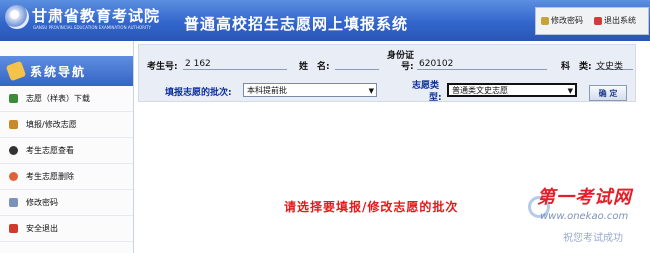 The width and height of the screenshot is (650, 253). I want to click on sidebar-item-download: 志愿（样表）下载, so click(66, 99).